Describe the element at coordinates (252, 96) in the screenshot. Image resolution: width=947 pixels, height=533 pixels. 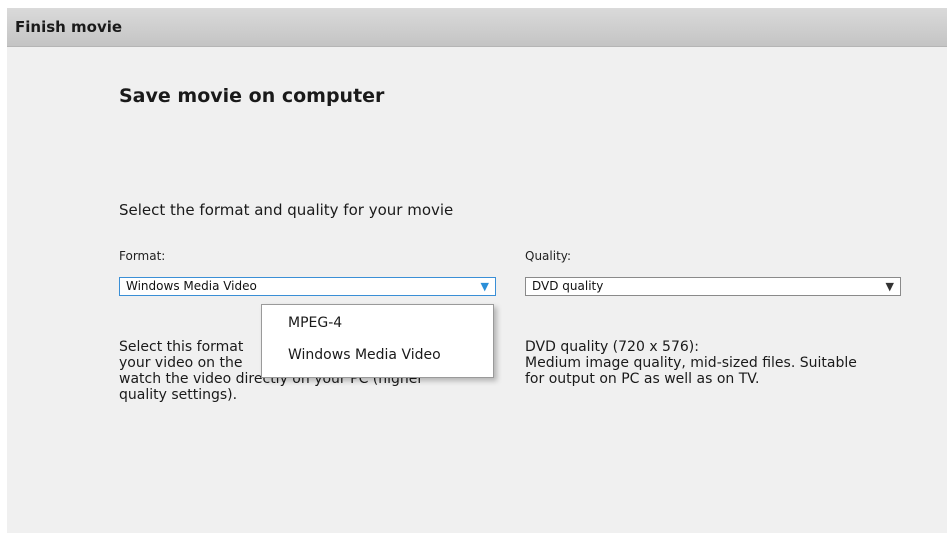
I see `page-heading: Save movie on computer` at that location.